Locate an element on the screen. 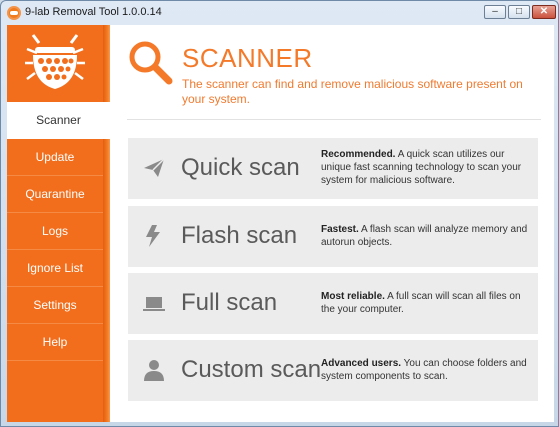  sidebar-item-logs: Logs is located at coordinates (55, 231).